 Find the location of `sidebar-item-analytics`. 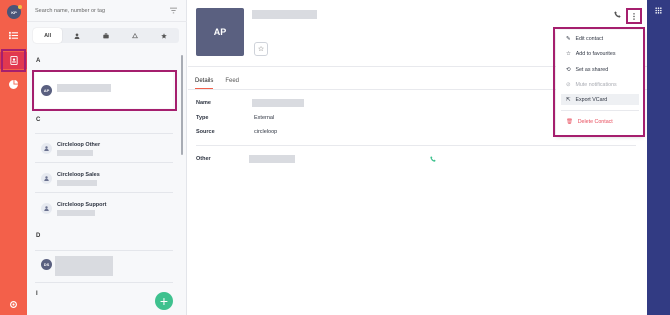

sidebar-item-analytics is located at coordinates (13, 84).